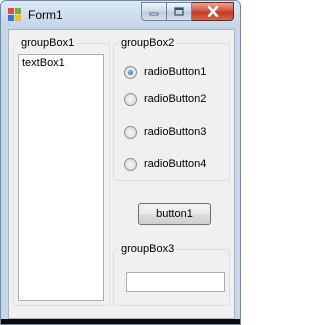 The height and width of the screenshot is (325, 320). Describe the element at coordinates (48, 43) in the screenshot. I see `groupbox-1-label: groupBox1` at that location.